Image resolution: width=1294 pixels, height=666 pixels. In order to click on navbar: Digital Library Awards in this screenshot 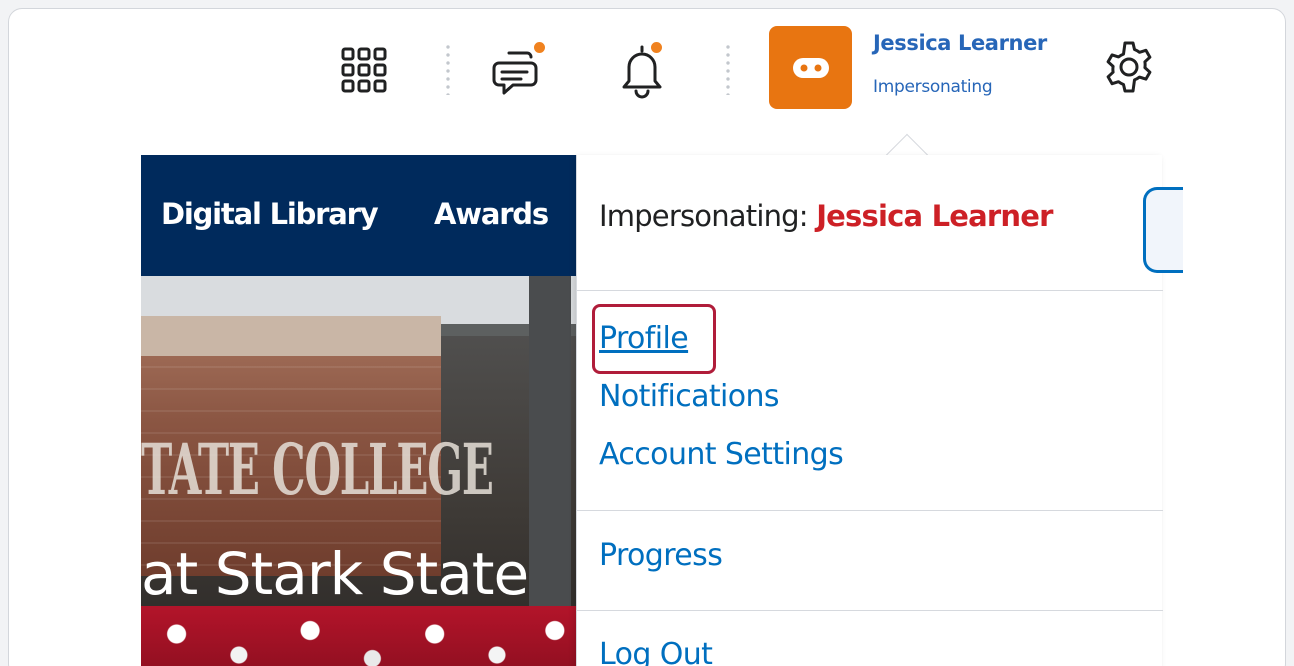, I will do `click(363, 215)`.